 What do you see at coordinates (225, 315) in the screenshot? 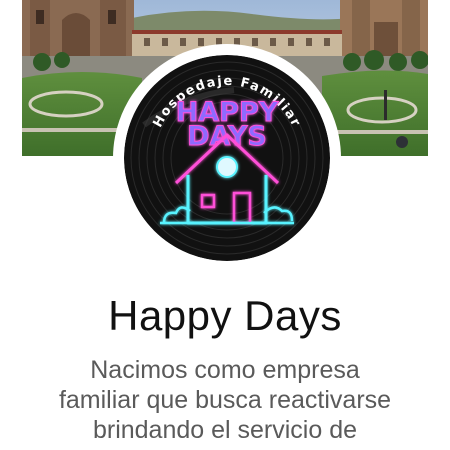
I see `page-title: Happy Days` at bounding box center [225, 315].